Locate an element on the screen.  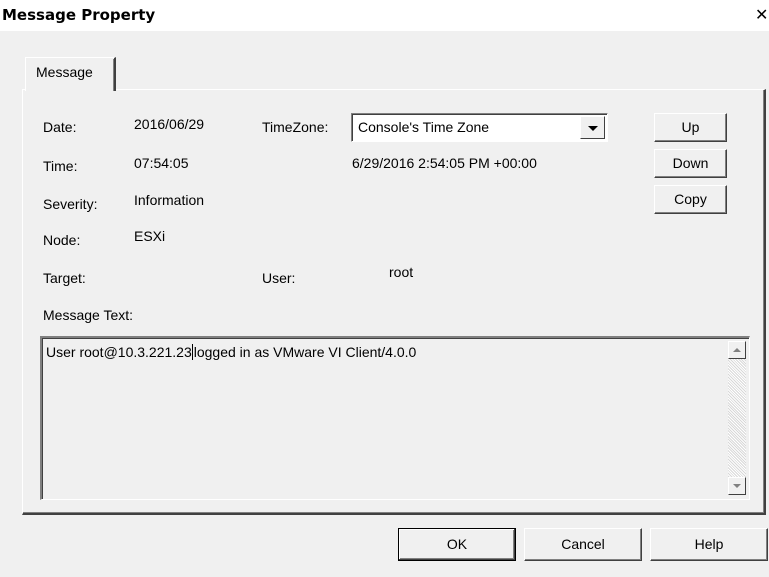
date-value: 2016/06/29 is located at coordinates (169, 124).